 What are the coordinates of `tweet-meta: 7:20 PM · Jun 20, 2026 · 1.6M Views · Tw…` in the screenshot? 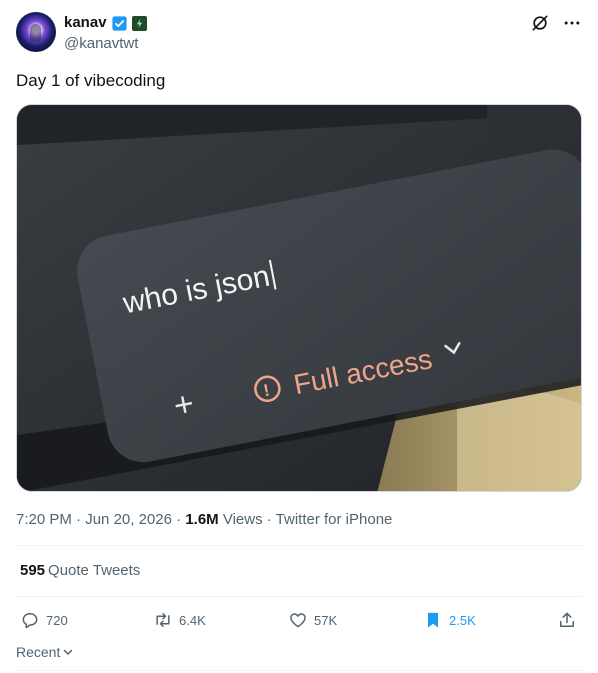 It's located at (204, 520).